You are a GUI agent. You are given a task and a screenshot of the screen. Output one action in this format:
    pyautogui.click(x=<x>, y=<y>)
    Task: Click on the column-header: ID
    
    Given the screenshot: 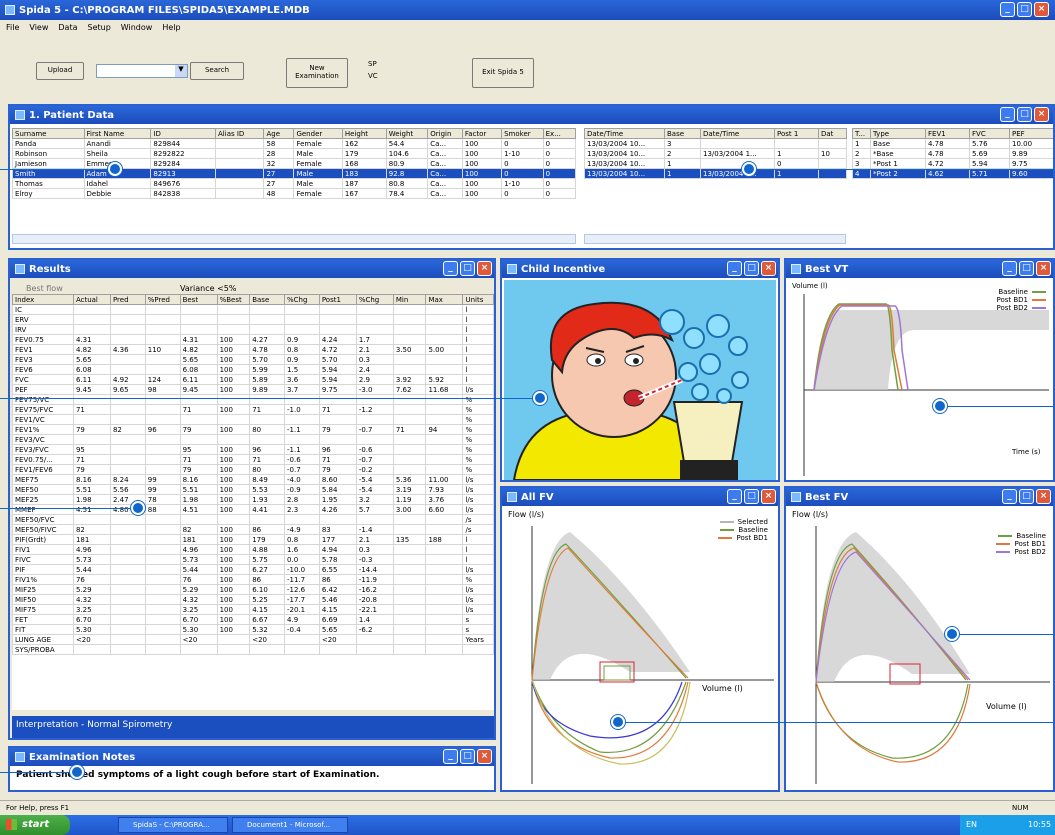 What is the action you would take?
    pyautogui.click(x=183, y=133)
    